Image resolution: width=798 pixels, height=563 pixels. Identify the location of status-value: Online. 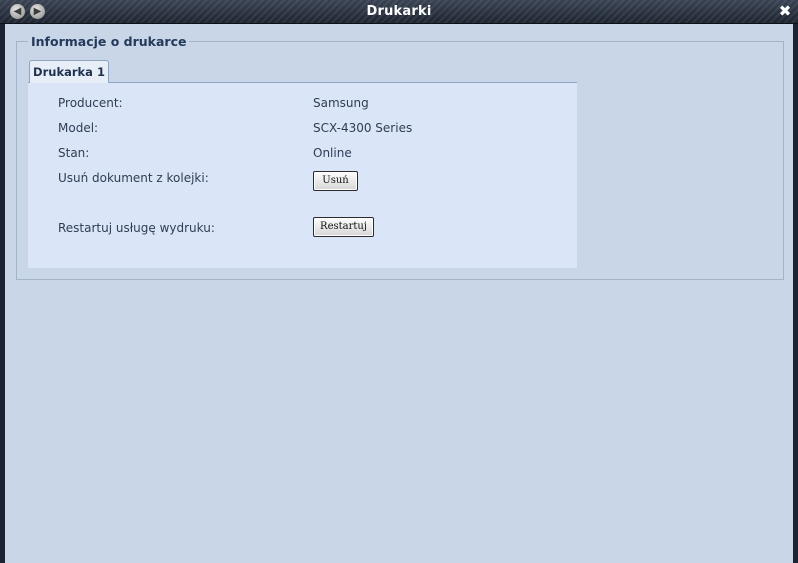
(332, 153).